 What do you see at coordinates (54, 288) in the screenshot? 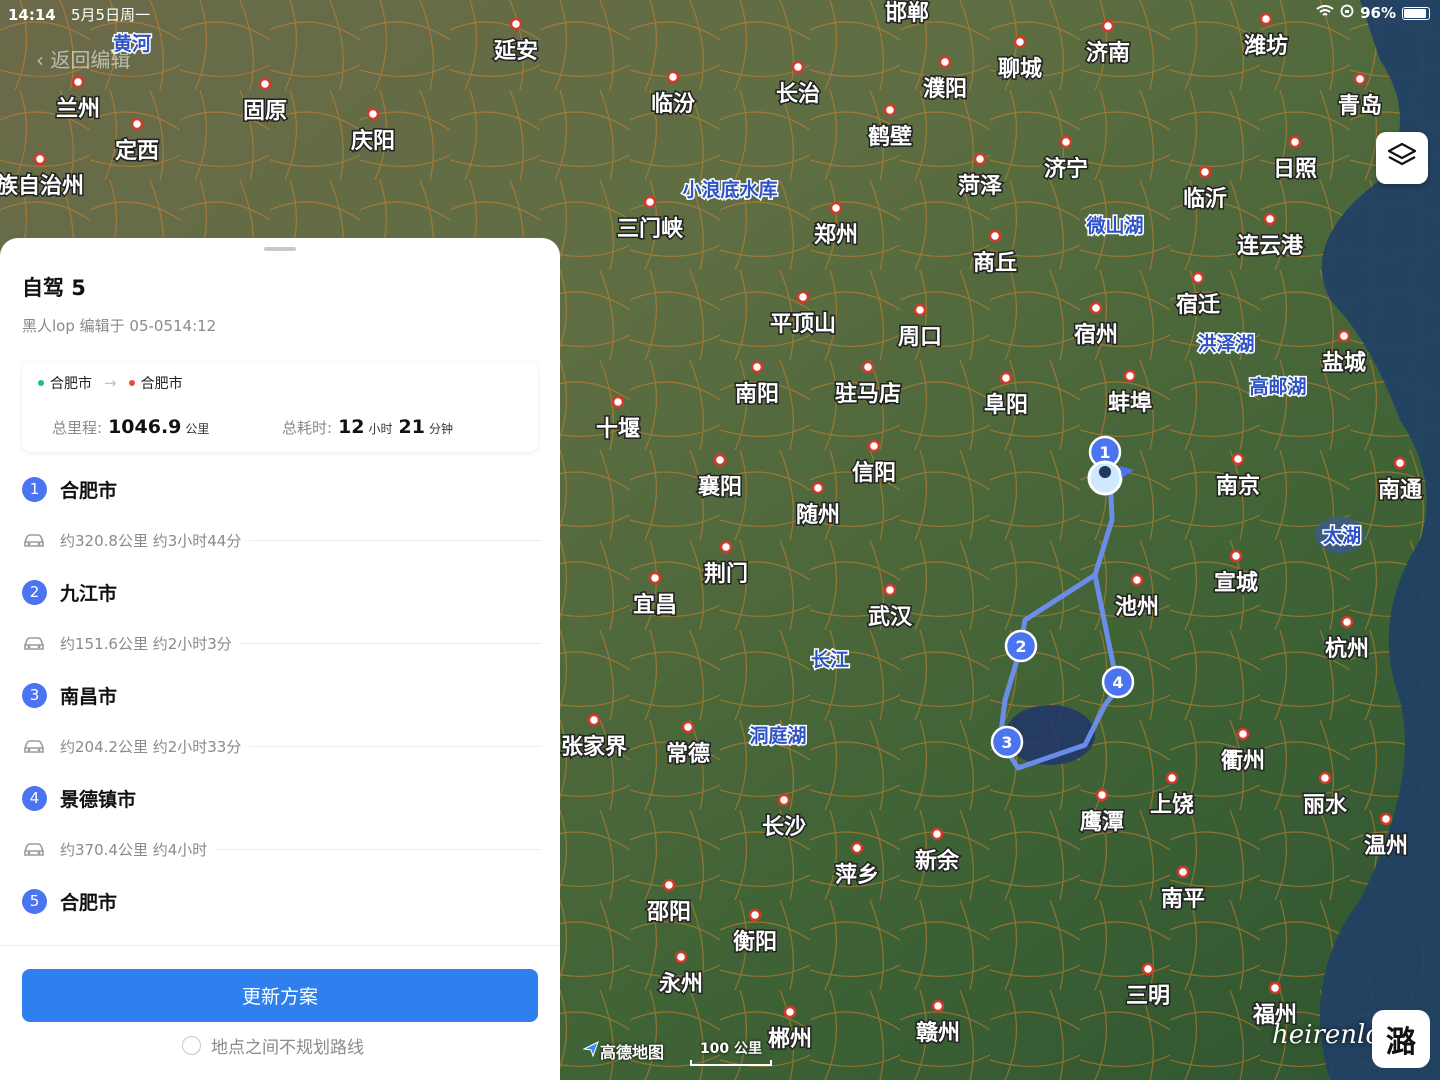
I see `plan-title: 自驾 5` at bounding box center [54, 288].